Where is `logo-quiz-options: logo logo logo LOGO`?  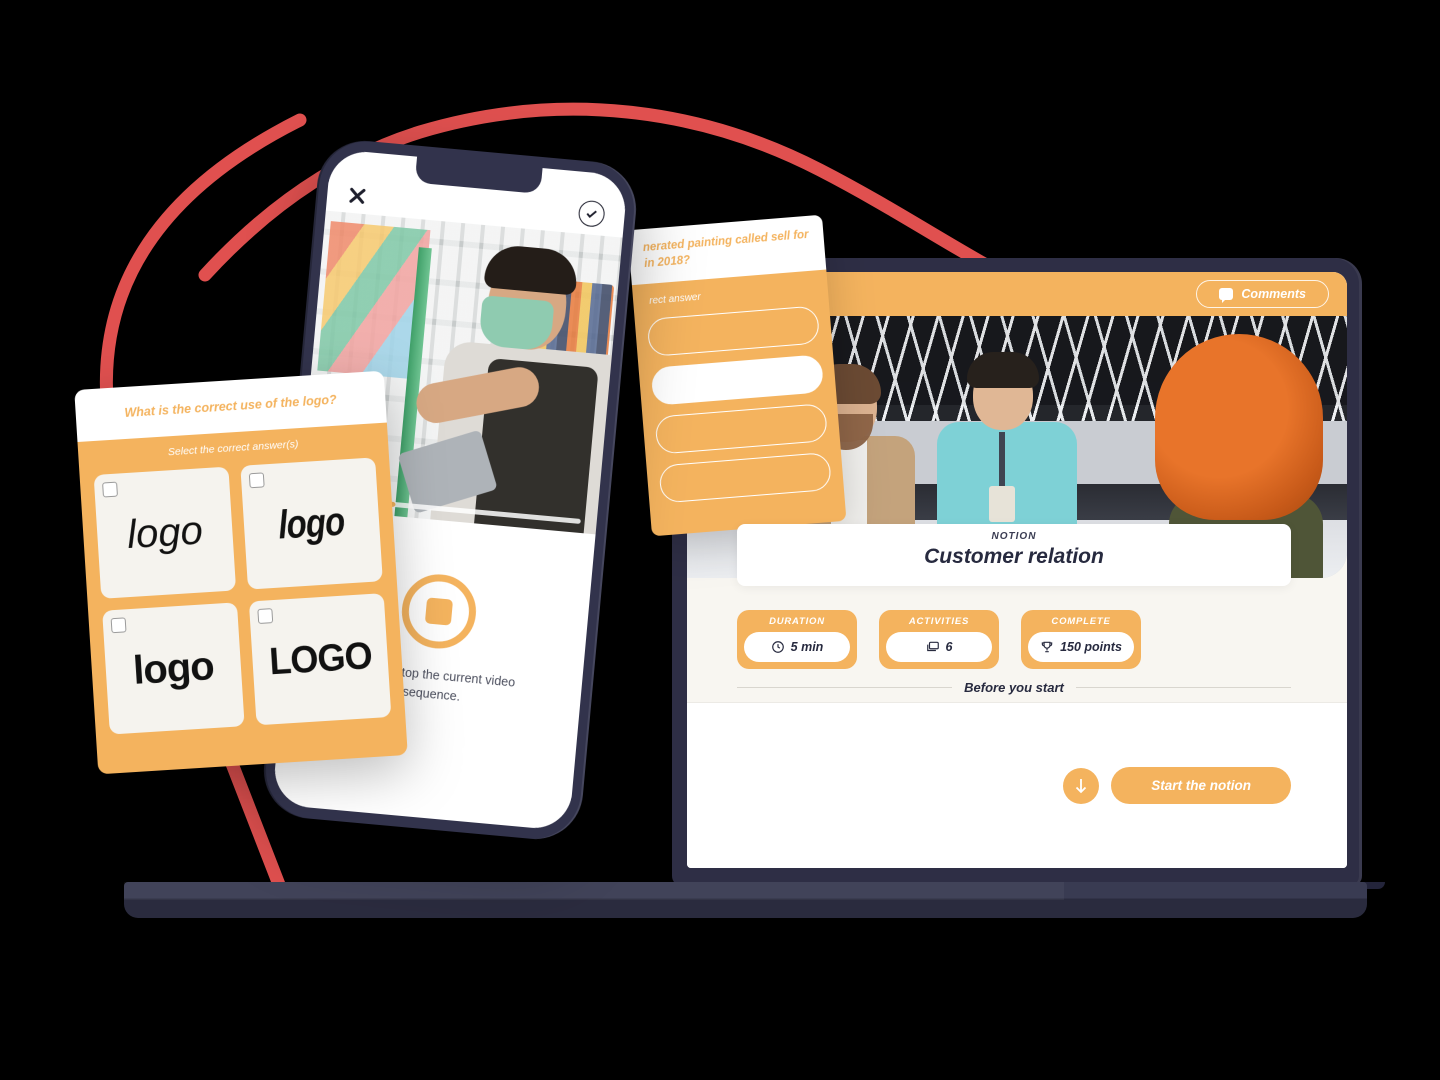 logo-quiz-options: logo logo logo LOGO is located at coordinates (242, 596).